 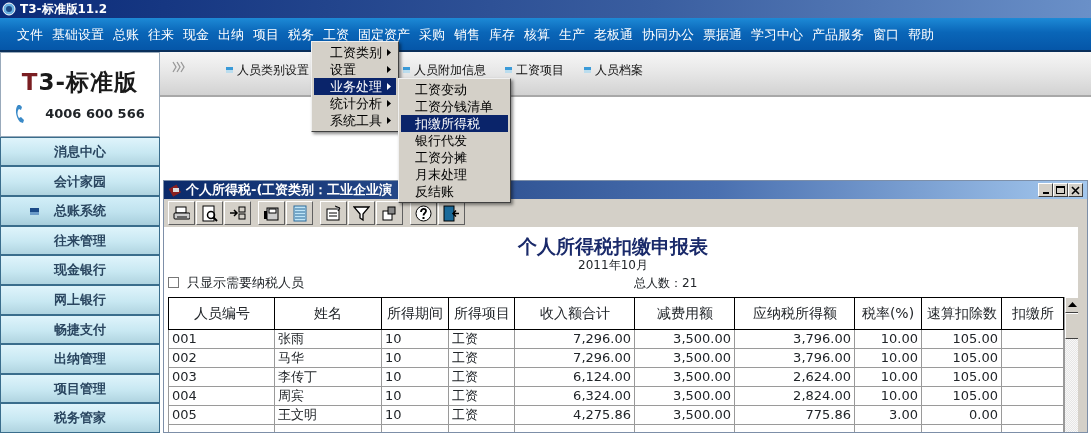 I want to click on menu-item: 文件, so click(x=30, y=34).